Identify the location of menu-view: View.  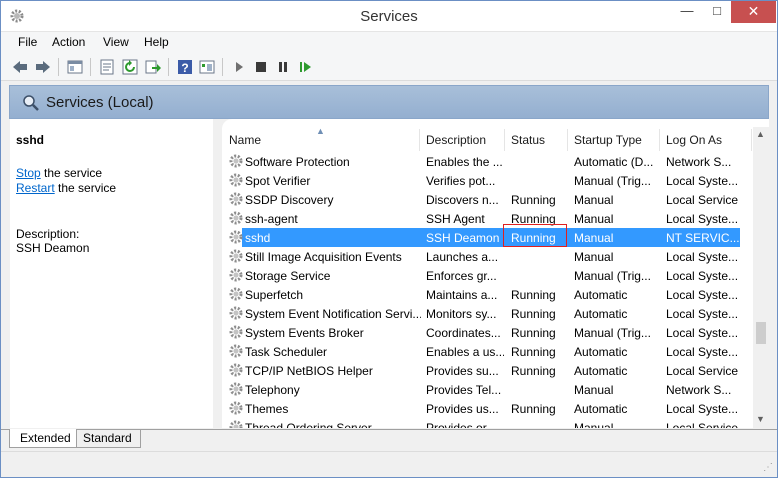
(116, 42).